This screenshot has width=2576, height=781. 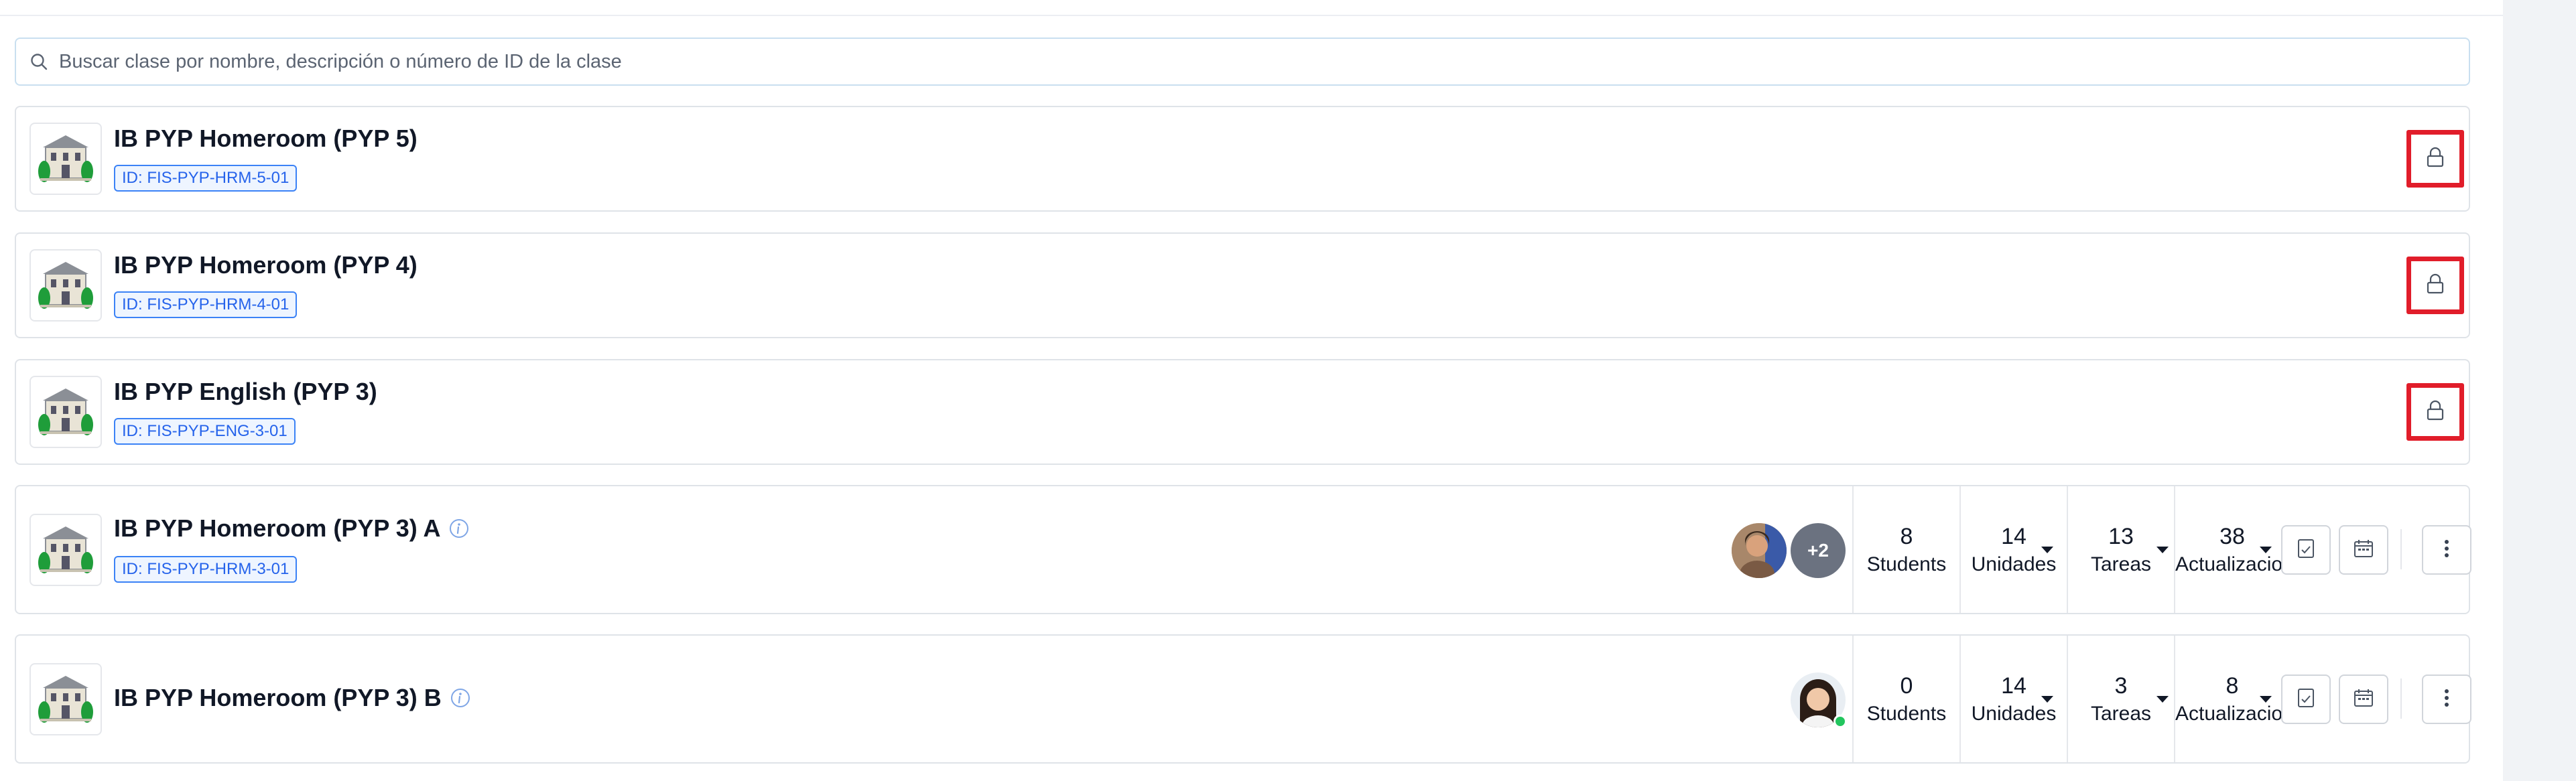 I want to click on class-title: IB PYP Homeroom (PYP 3) B, so click(x=278, y=698).